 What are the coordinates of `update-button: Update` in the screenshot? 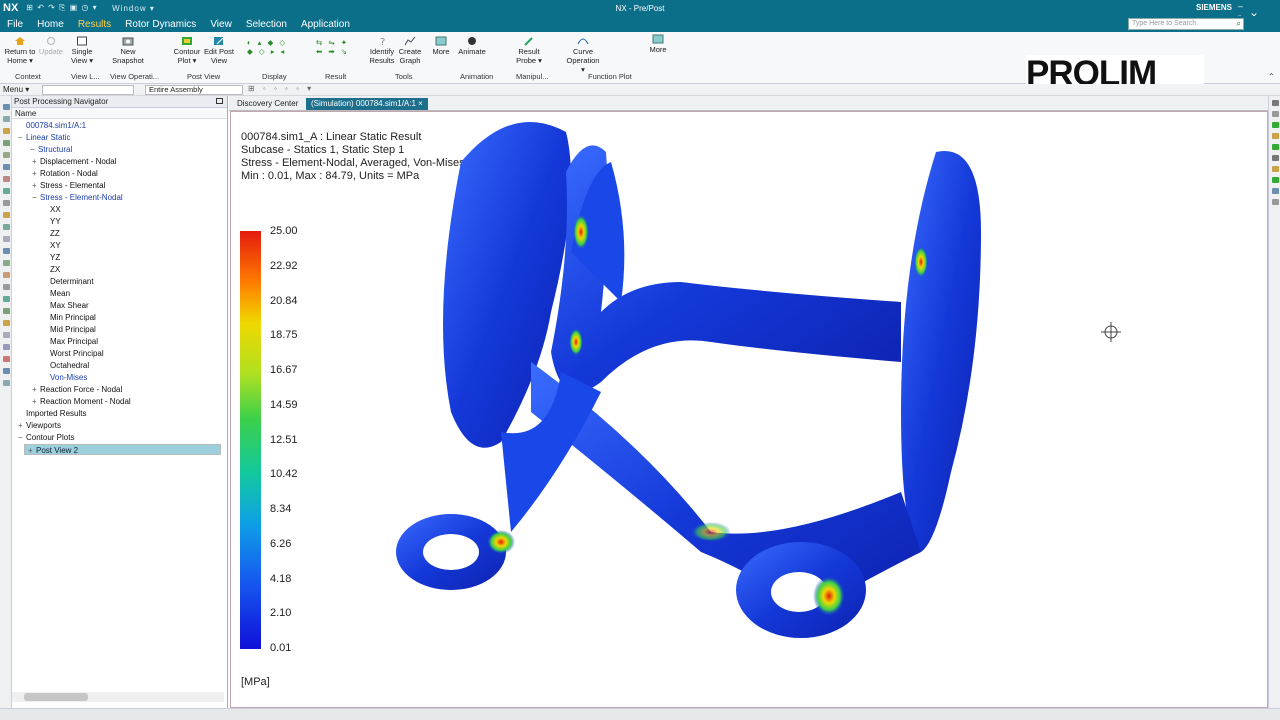 It's located at (51, 46).